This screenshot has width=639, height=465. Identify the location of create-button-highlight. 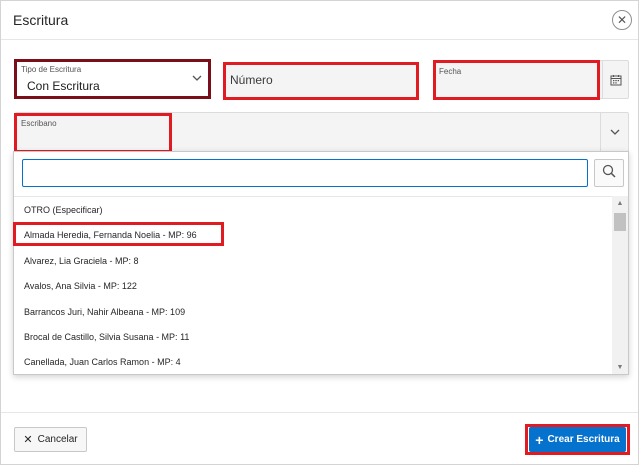
(577, 439).